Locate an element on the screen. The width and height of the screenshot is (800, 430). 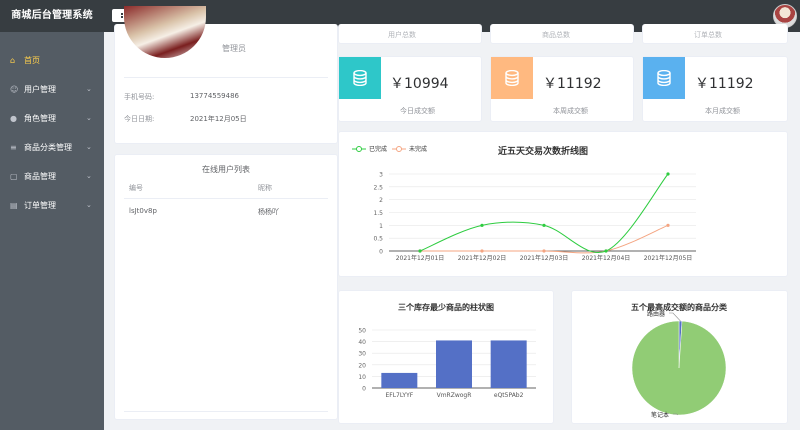
today-sales-value: ￥10994 is located at coordinates (419, 84).